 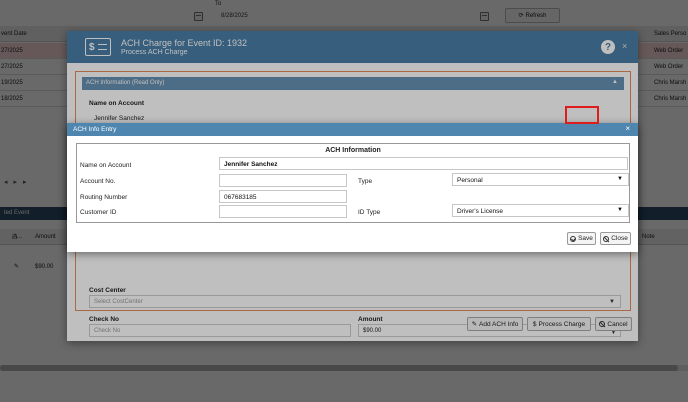 What do you see at coordinates (353, 150) in the screenshot?
I see `ach-information-title: ACH Information` at bounding box center [353, 150].